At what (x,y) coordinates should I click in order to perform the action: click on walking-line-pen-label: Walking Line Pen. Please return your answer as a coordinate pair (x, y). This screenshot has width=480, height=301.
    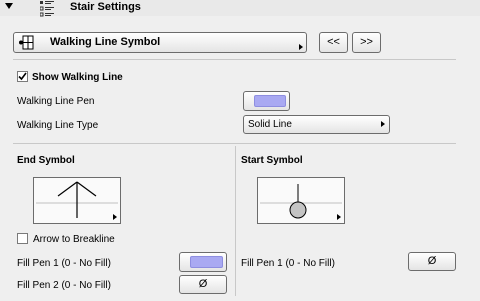
    Looking at the image, I should click on (56, 101).